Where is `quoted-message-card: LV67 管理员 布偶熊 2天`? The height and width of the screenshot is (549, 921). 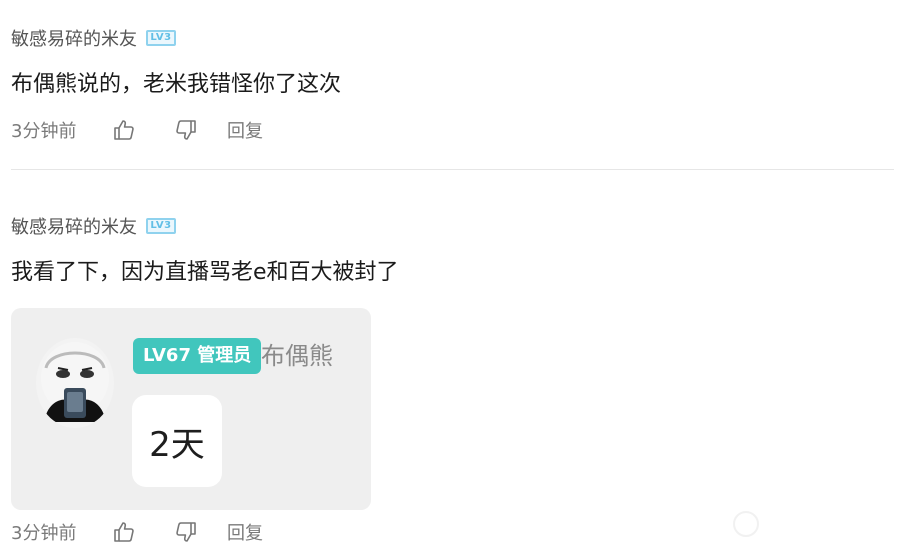 quoted-message-card: LV67 管理员 布偶熊 2天 is located at coordinates (191, 409).